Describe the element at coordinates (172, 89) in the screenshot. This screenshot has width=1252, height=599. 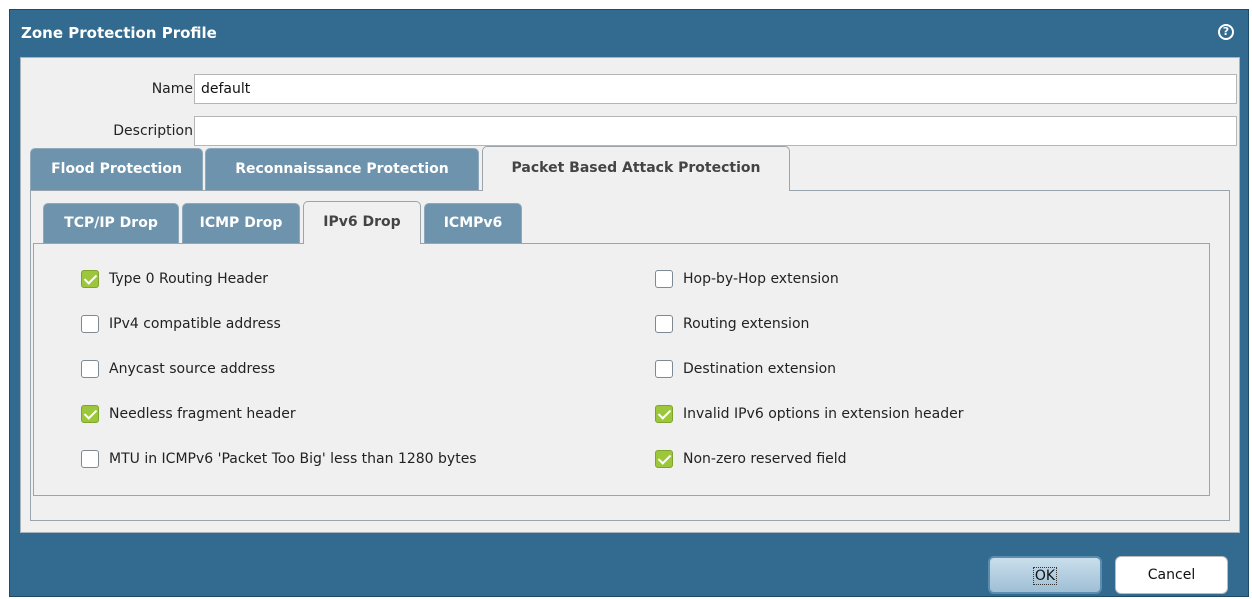
I see `name-label: Name` at that location.